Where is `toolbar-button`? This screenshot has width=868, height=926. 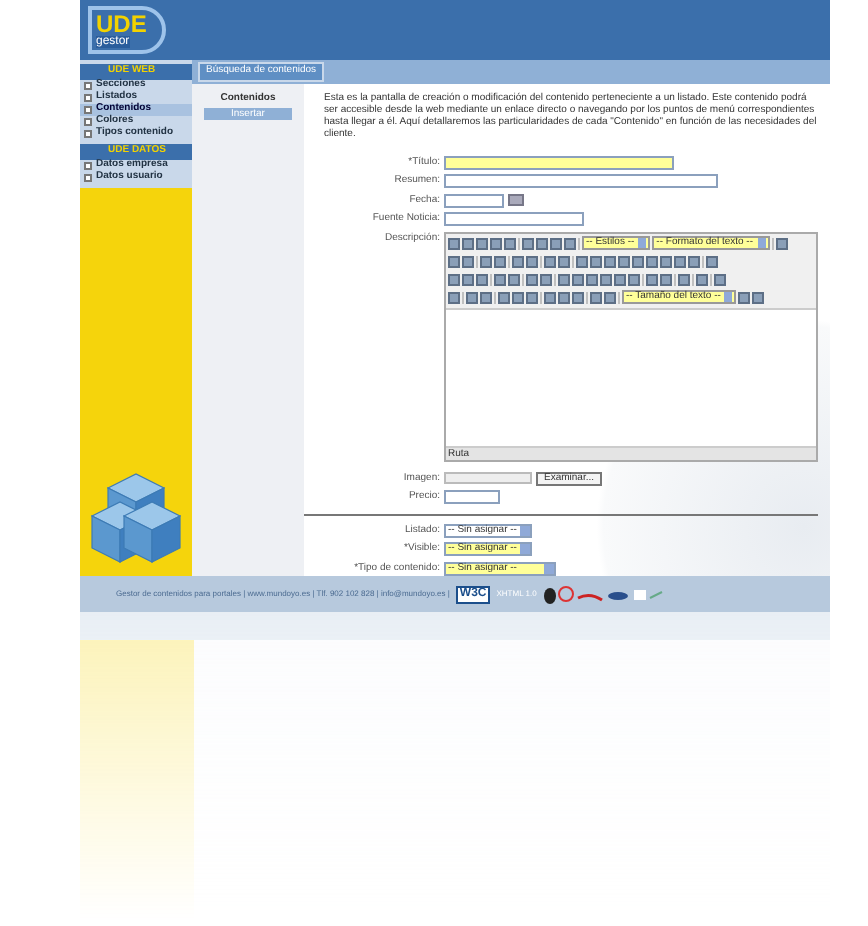
toolbar-button is located at coordinates (781, 243).